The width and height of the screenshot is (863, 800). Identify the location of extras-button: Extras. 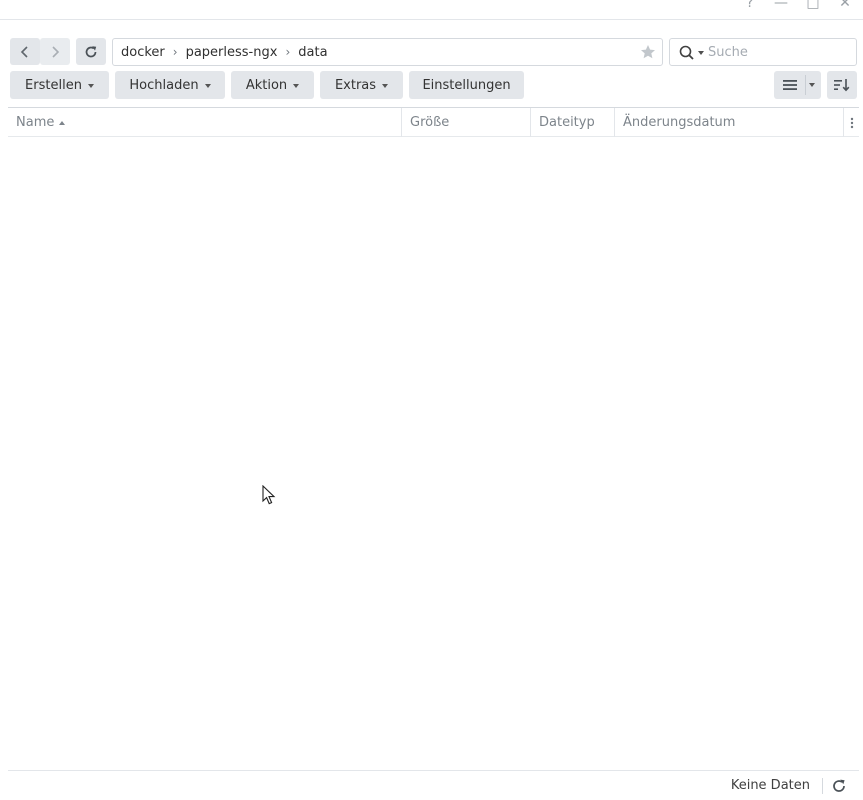
(361, 85).